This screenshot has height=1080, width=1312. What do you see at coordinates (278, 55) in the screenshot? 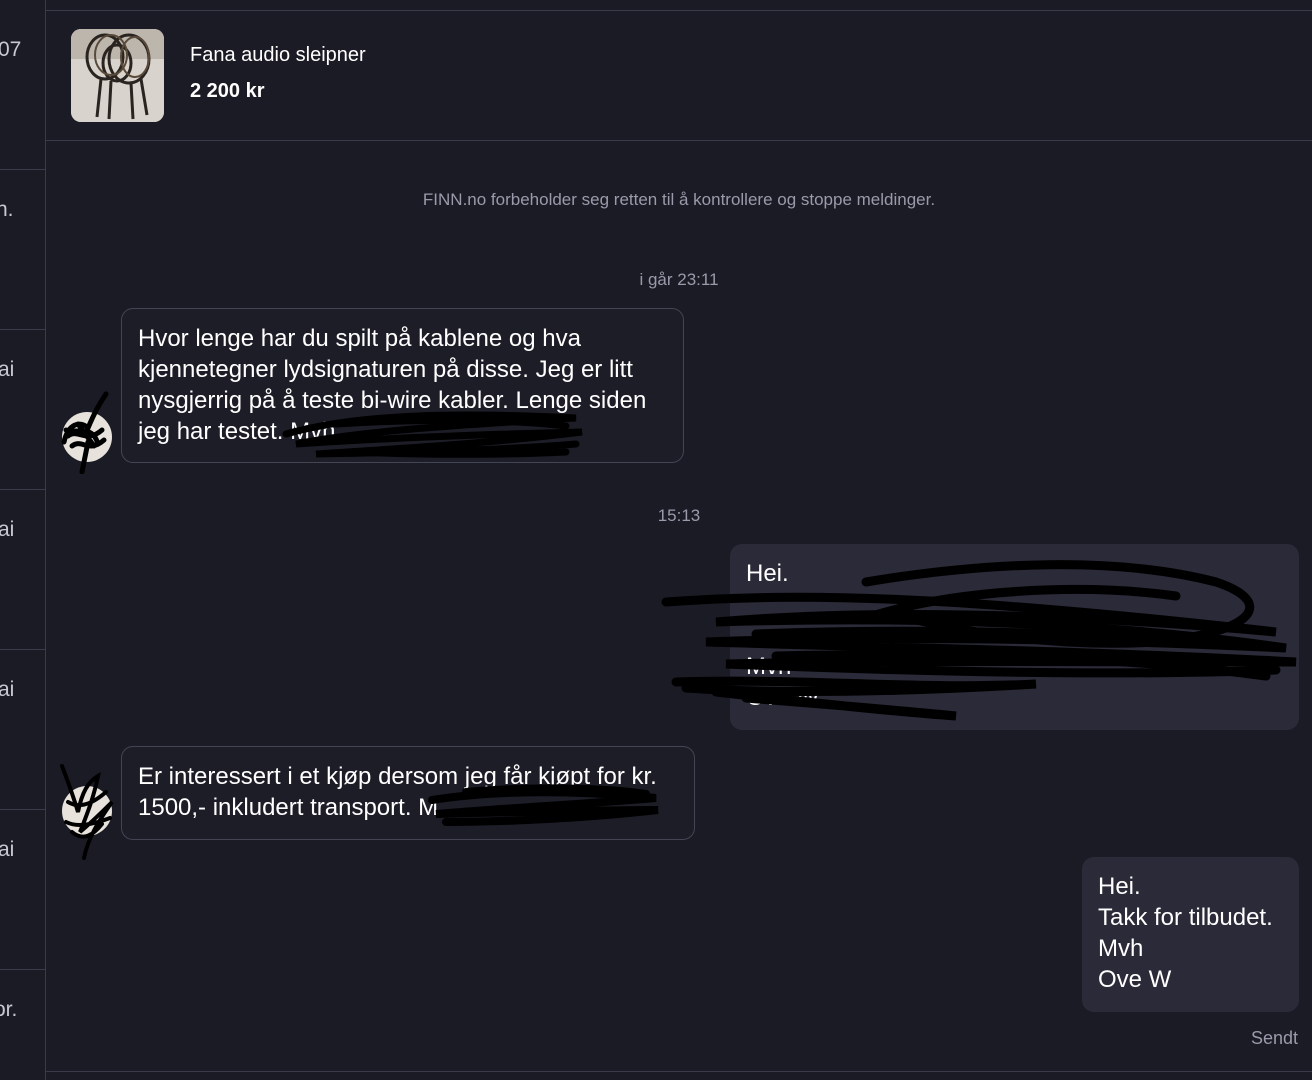
I see `listing-title: Fana audio sleipner` at bounding box center [278, 55].